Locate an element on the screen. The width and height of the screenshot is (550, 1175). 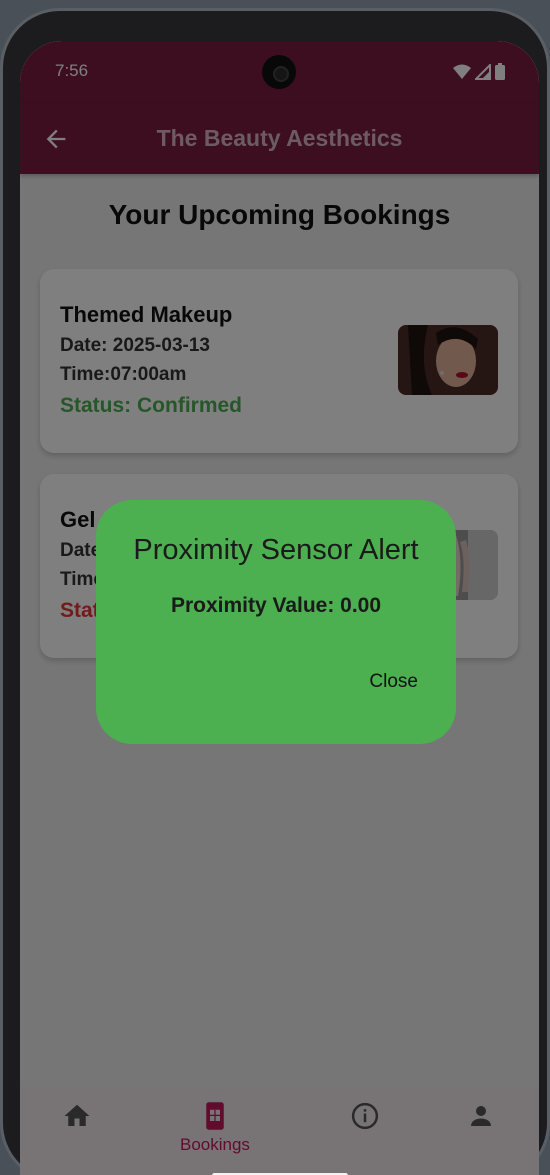
dialog-title: Proximity Sensor Alert is located at coordinates (276, 550).